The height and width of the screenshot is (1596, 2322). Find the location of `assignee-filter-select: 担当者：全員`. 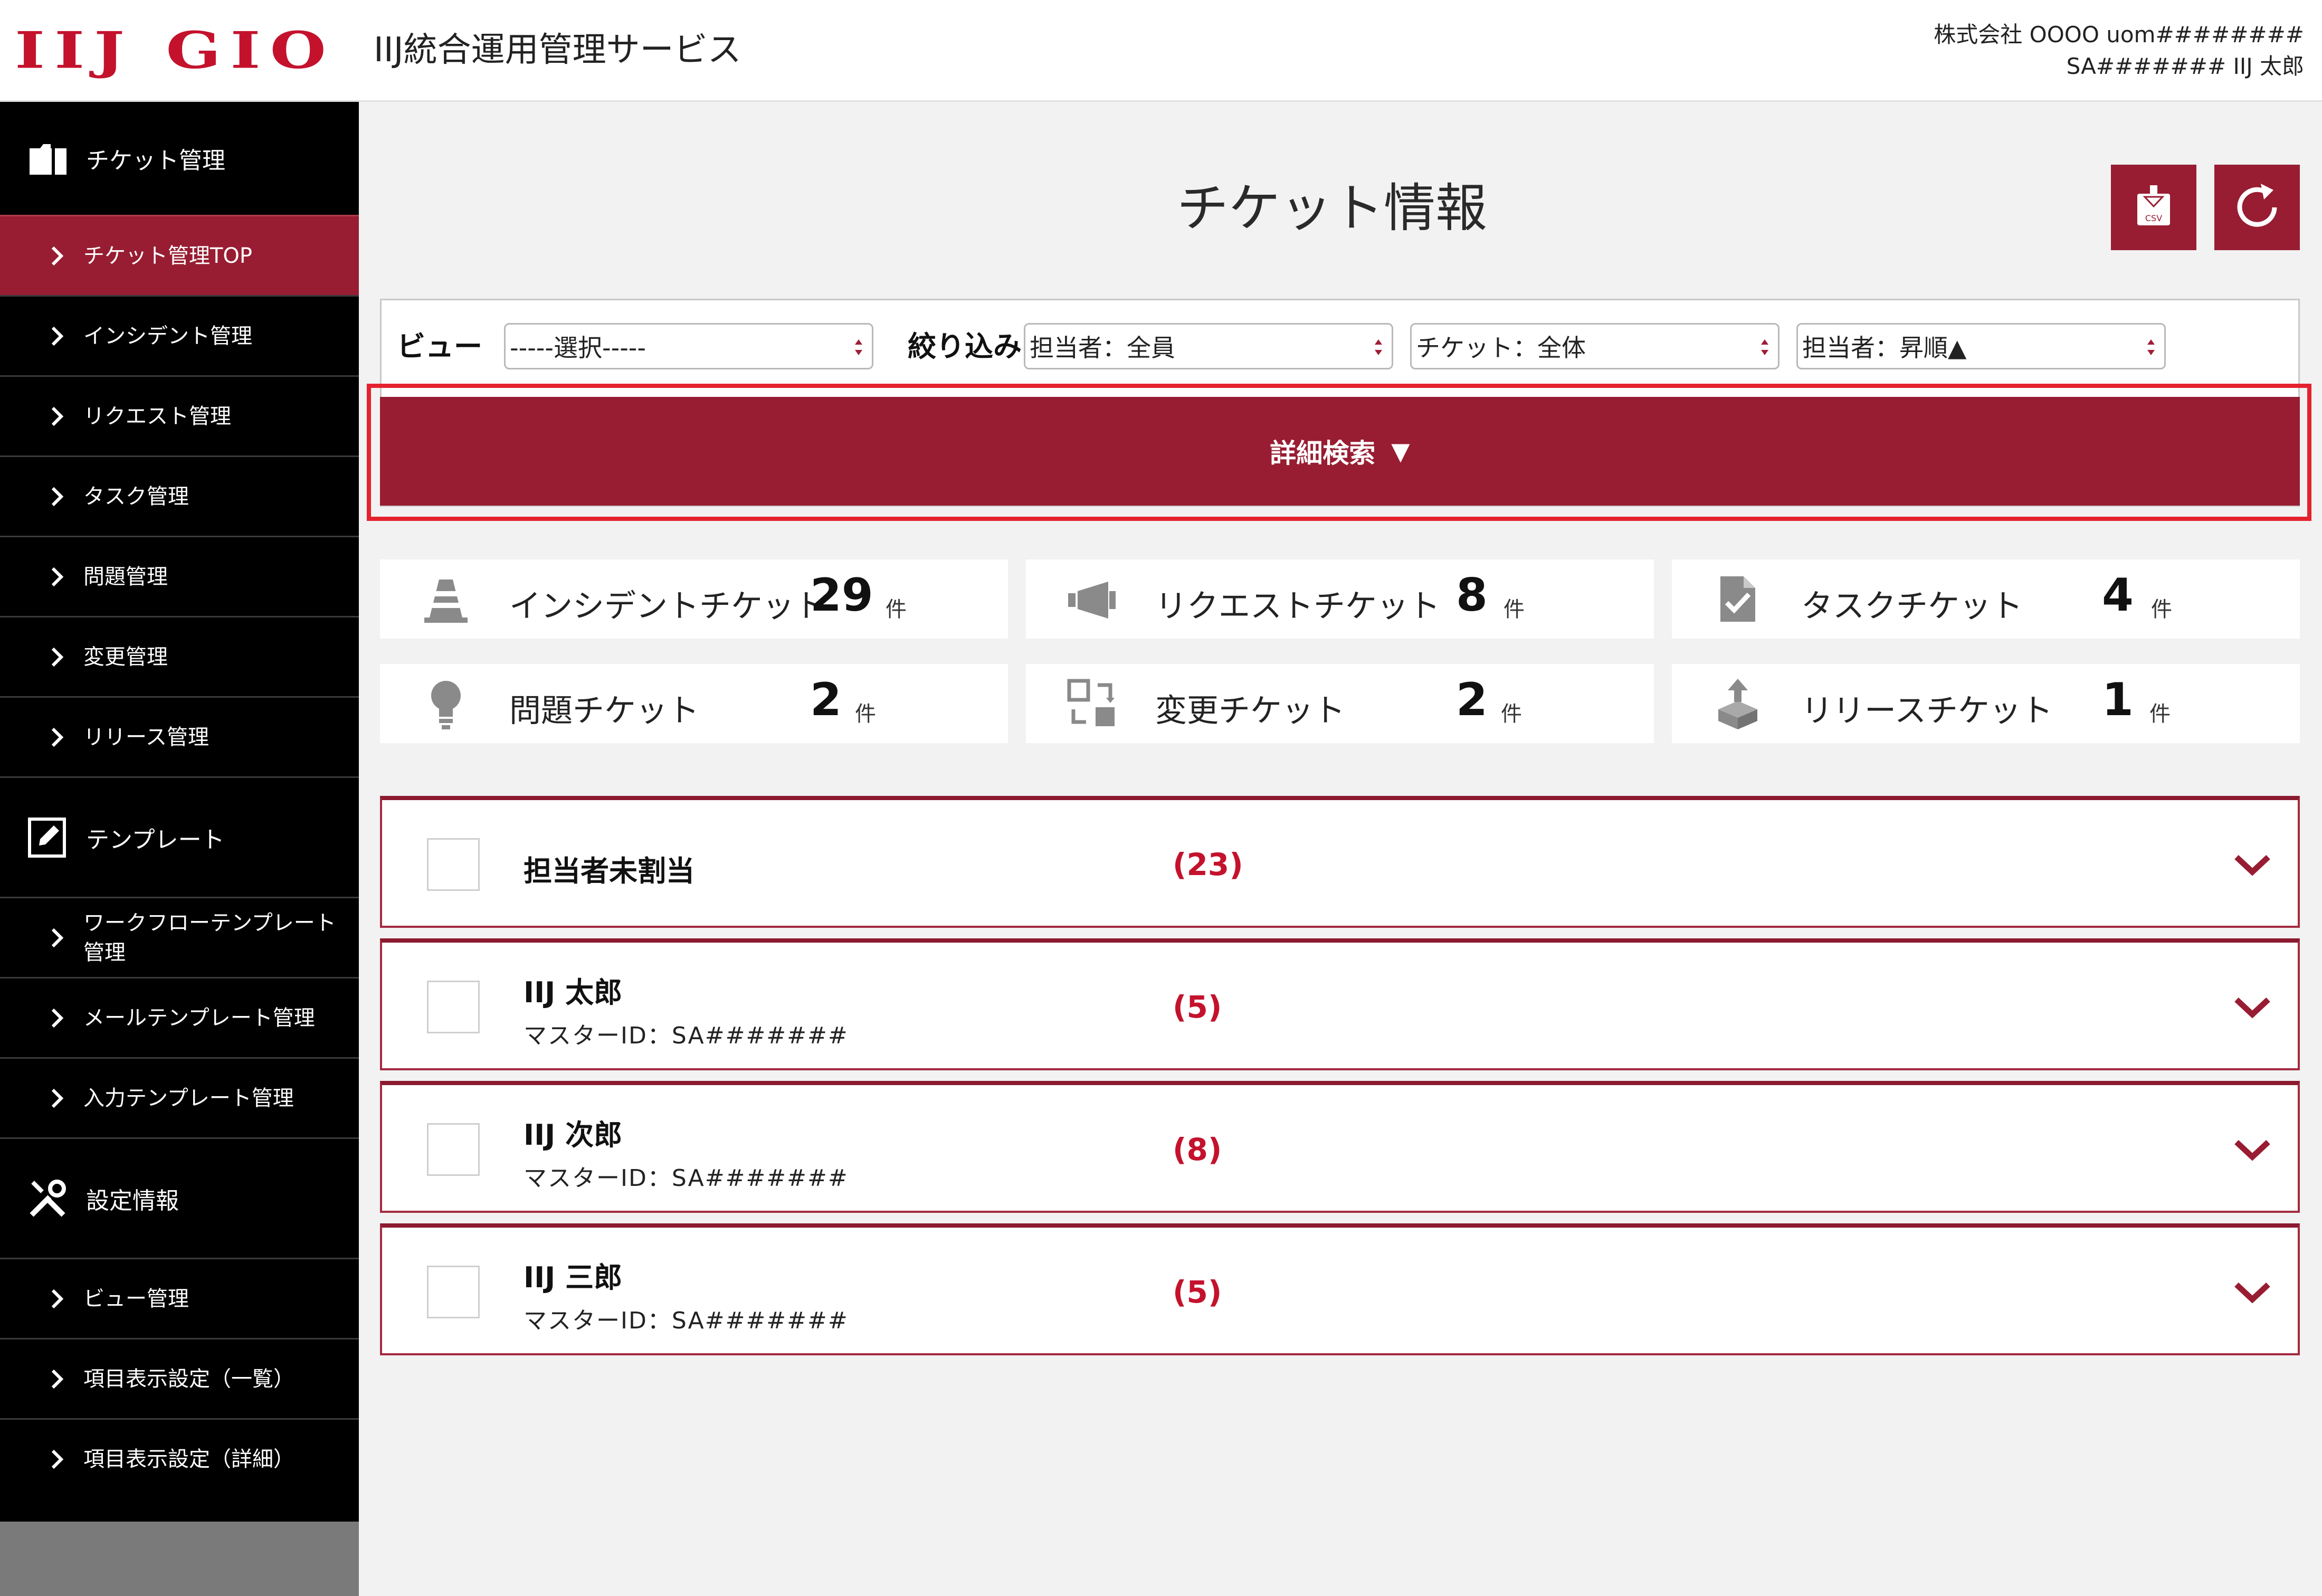

assignee-filter-select: 担当者：全員 is located at coordinates (1208, 346).